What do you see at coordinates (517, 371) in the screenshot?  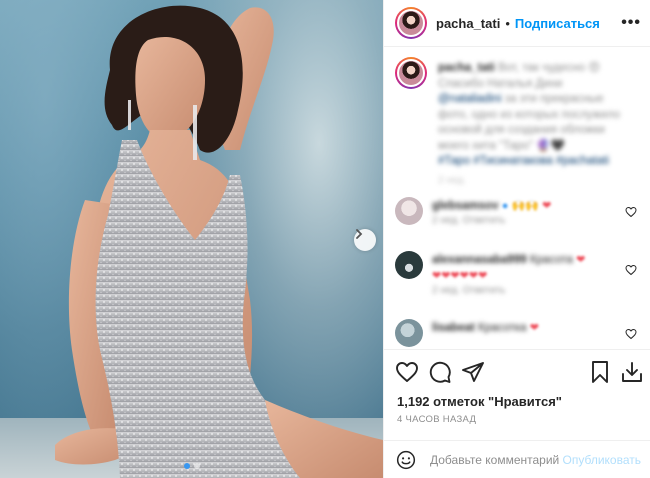 I see `post-actions` at bounding box center [517, 371].